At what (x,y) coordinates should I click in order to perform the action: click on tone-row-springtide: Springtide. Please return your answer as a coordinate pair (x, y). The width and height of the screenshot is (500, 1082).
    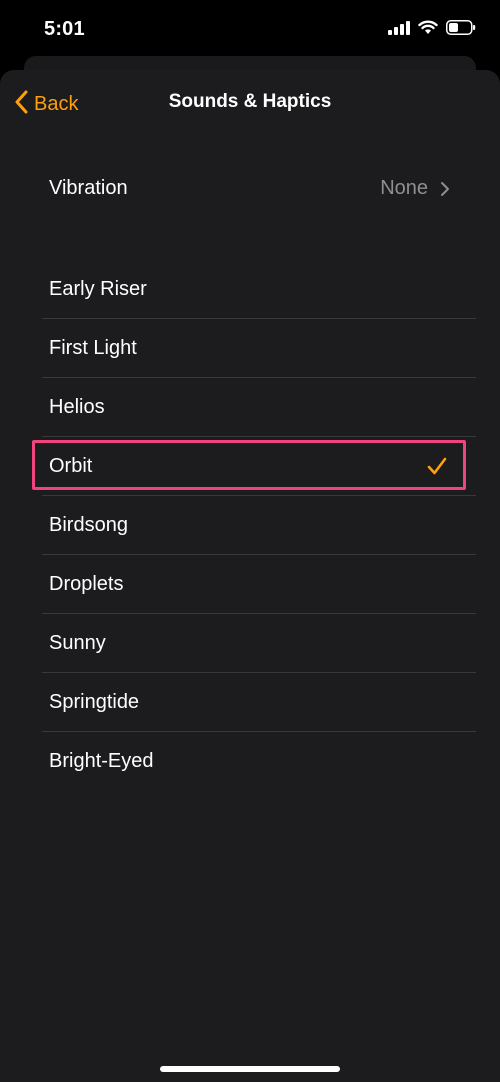
    Looking at the image, I should click on (250, 702).